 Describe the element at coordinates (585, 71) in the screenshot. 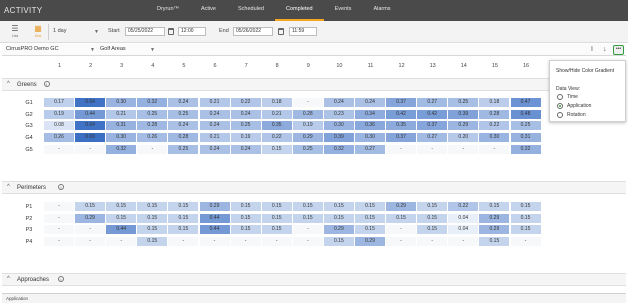

I see `gradient-toggle: Show/Hide Color Gradient` at that location.